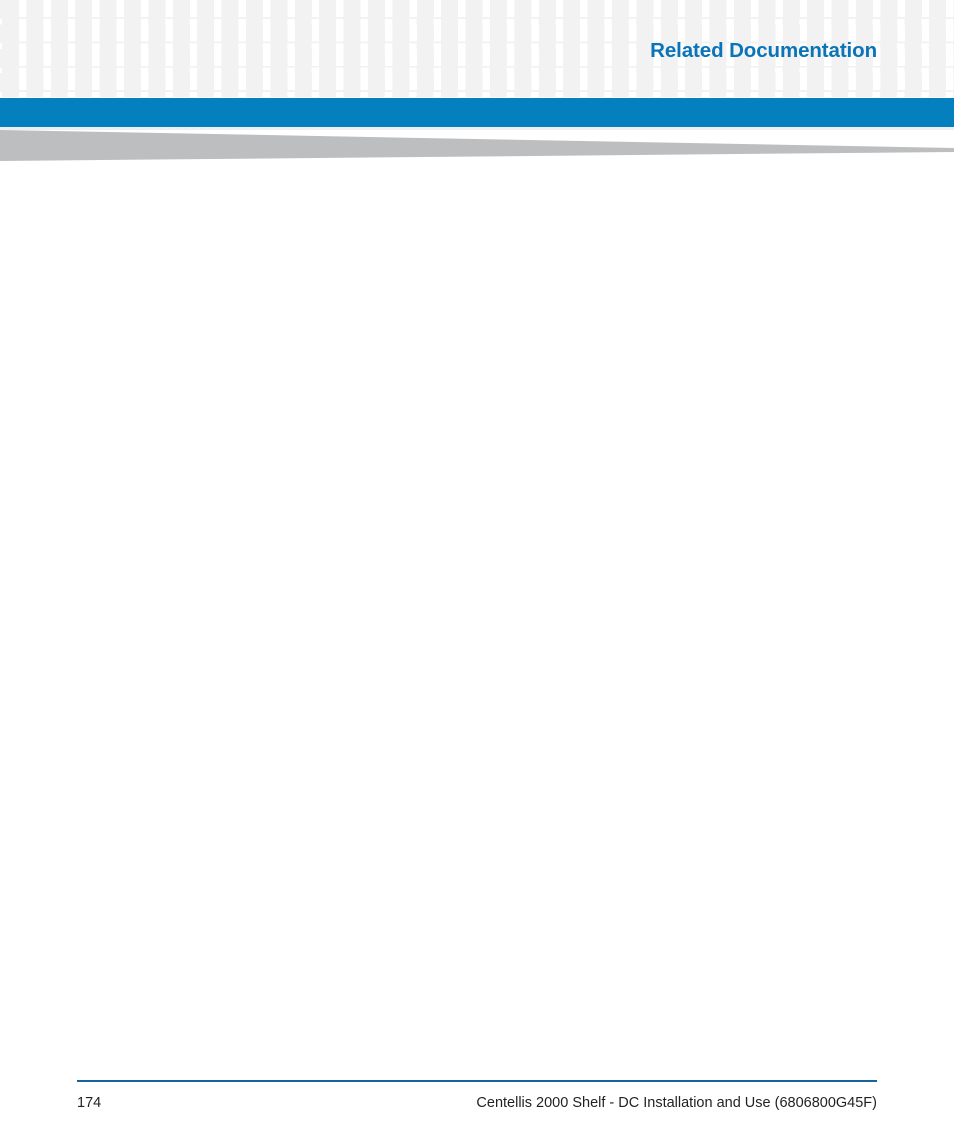 The height and width of the screenshot is (1145, 954). Describe the element at coordinates (89, 1103) in the screenshot. I see `footer-page-number: 174` at that location.